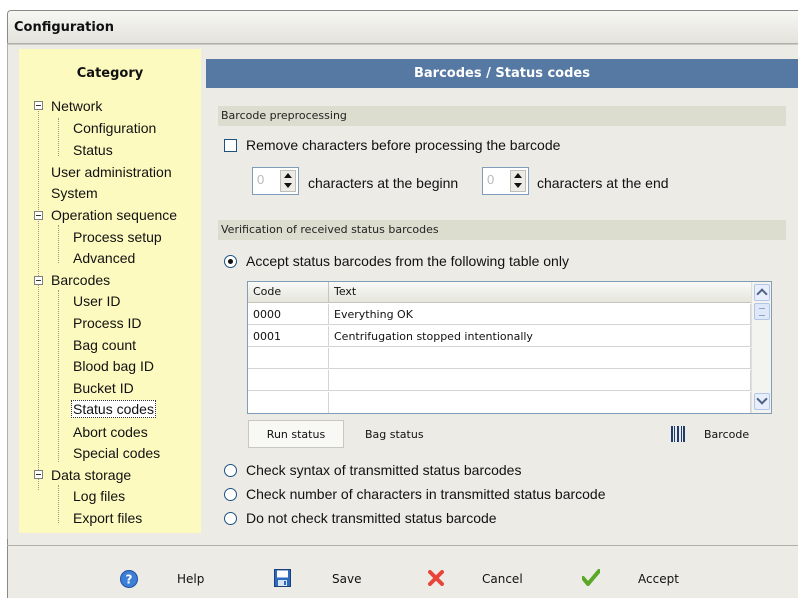 The image size is (798, 598). I want to click on cell-code: 0001, so click(288, 336).